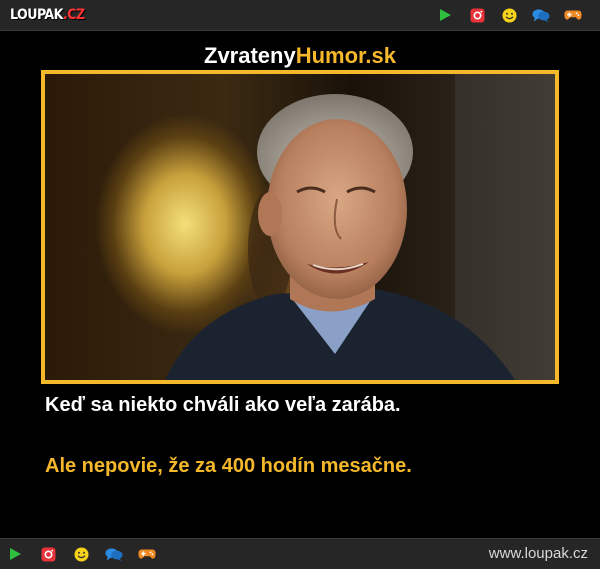 The image size is (600, 569). What do you see at coordinates (300, 15) in the screenshot?
I see `top-bar: LOUPAK.CZ` at bounding box center [300, 15].